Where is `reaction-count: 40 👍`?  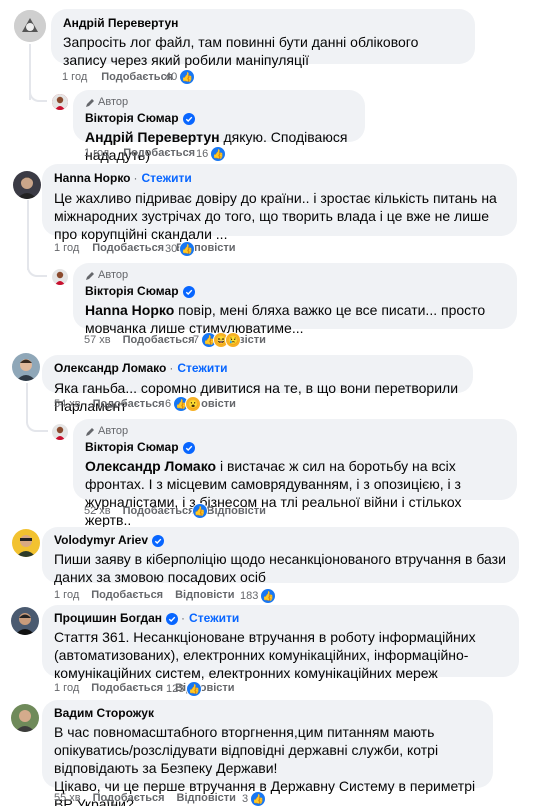 reaction-count: 40 👍 is located at coordinates (180, 77).